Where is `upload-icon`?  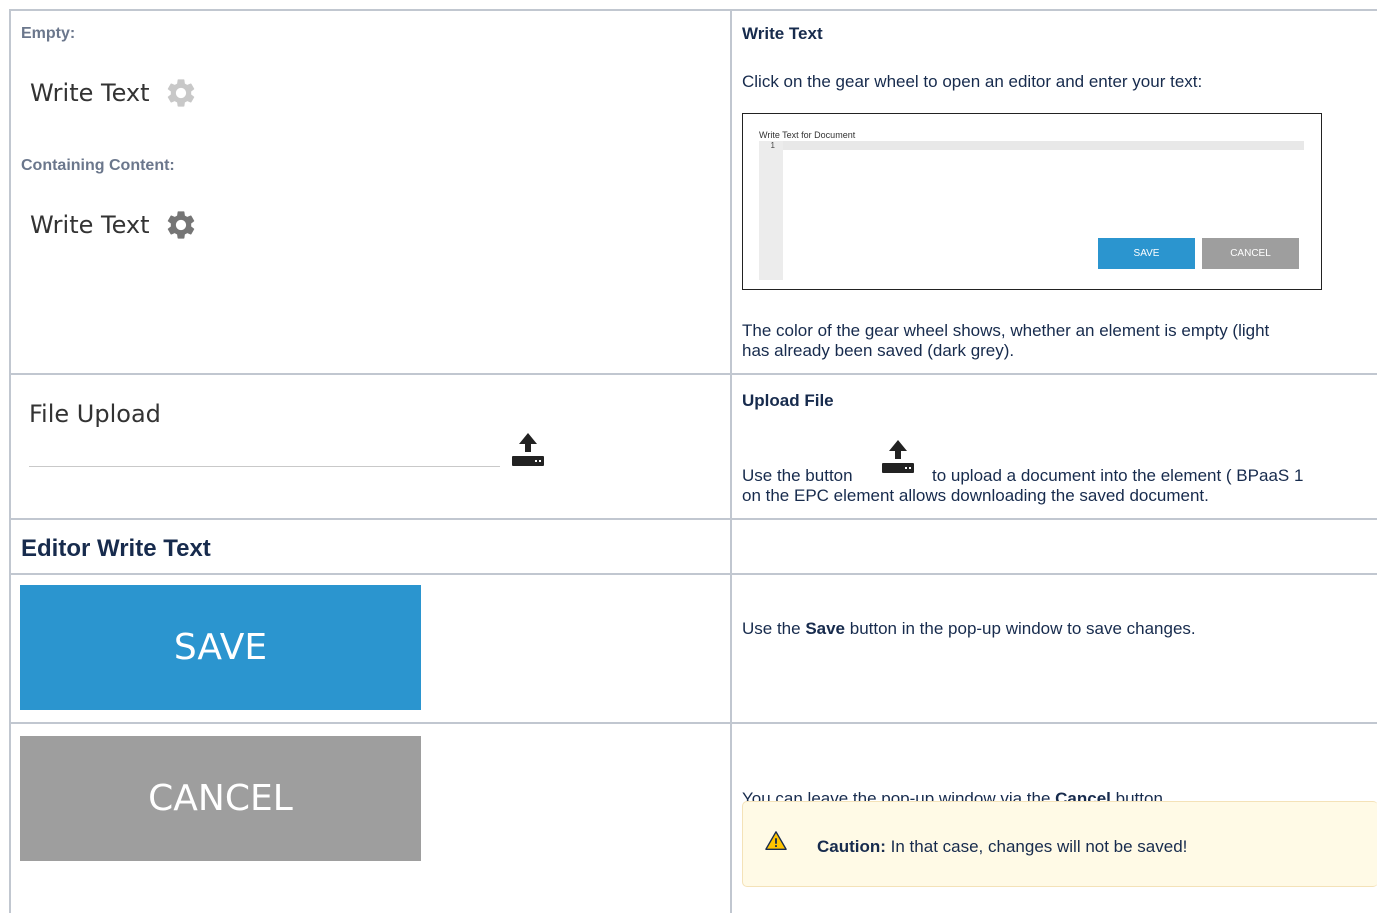 upload-icon is located at coordinates (528, 449).